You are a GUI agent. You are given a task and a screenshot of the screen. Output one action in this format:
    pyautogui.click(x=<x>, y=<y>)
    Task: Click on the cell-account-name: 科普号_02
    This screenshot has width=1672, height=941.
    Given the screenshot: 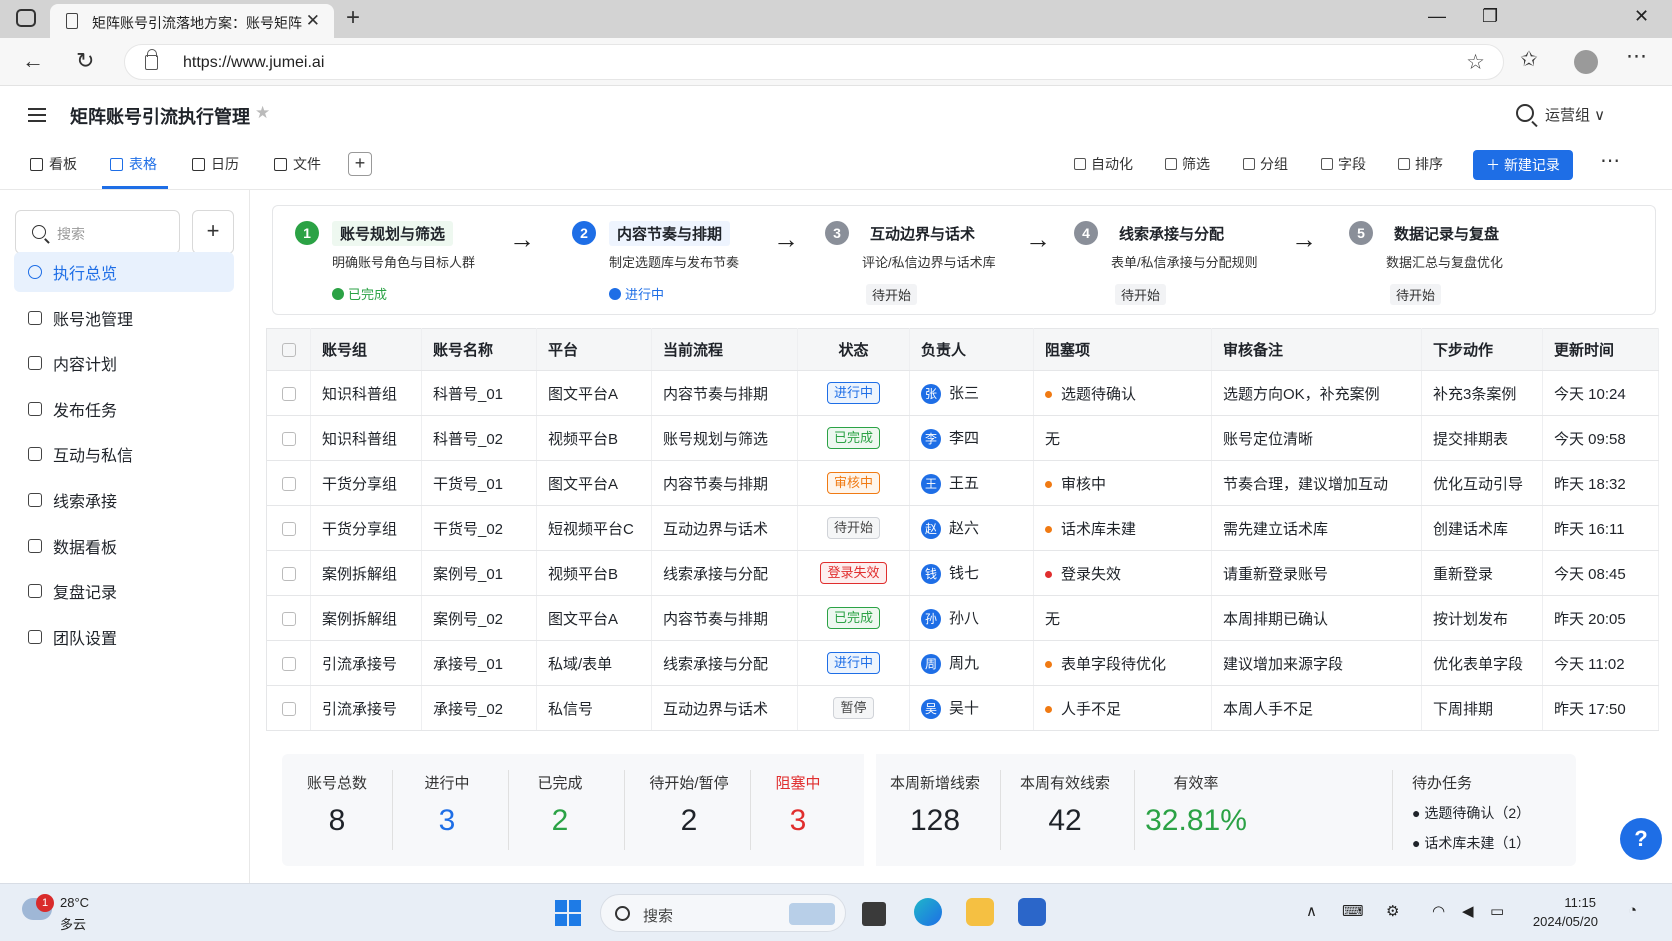 What is the action you would take?
    pyautogui.click(x=479, y=438)
    